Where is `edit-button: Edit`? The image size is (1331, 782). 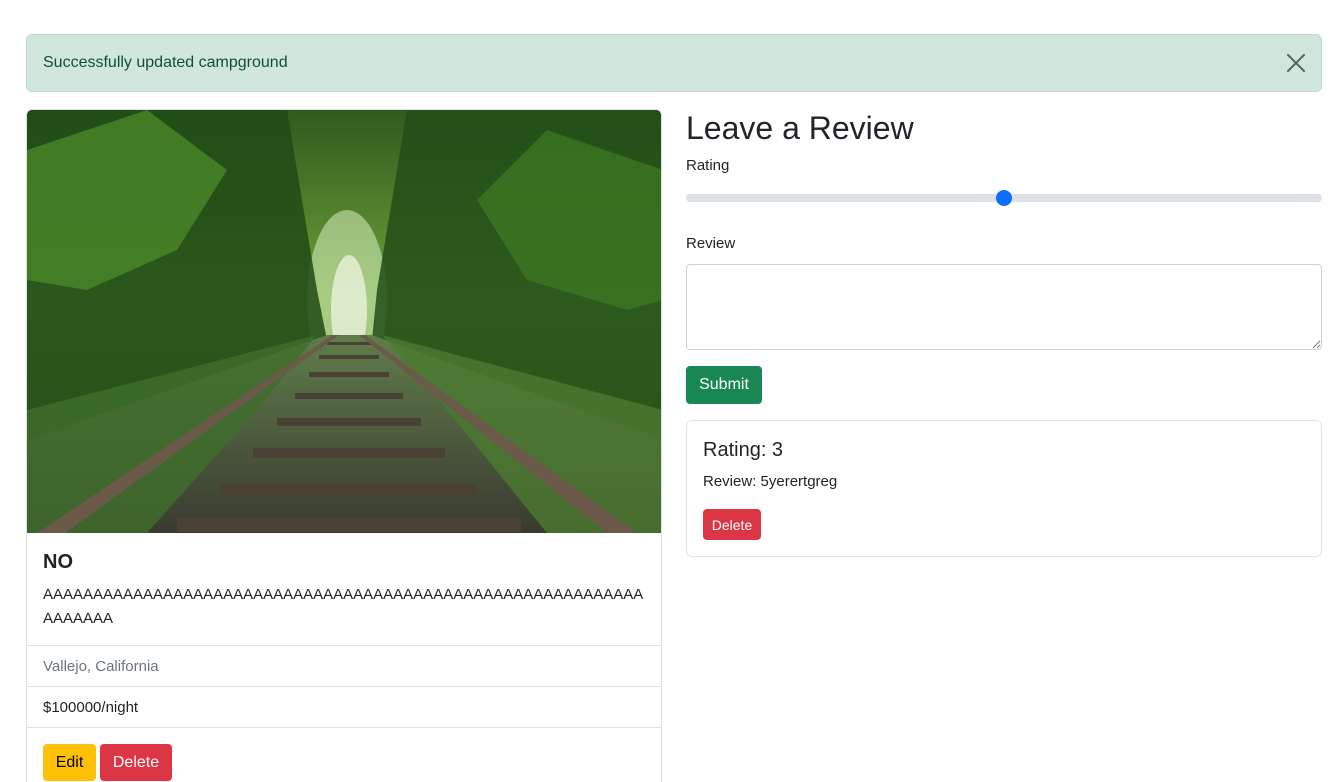 edit-button: Edit is located at coordinates (69, 762).